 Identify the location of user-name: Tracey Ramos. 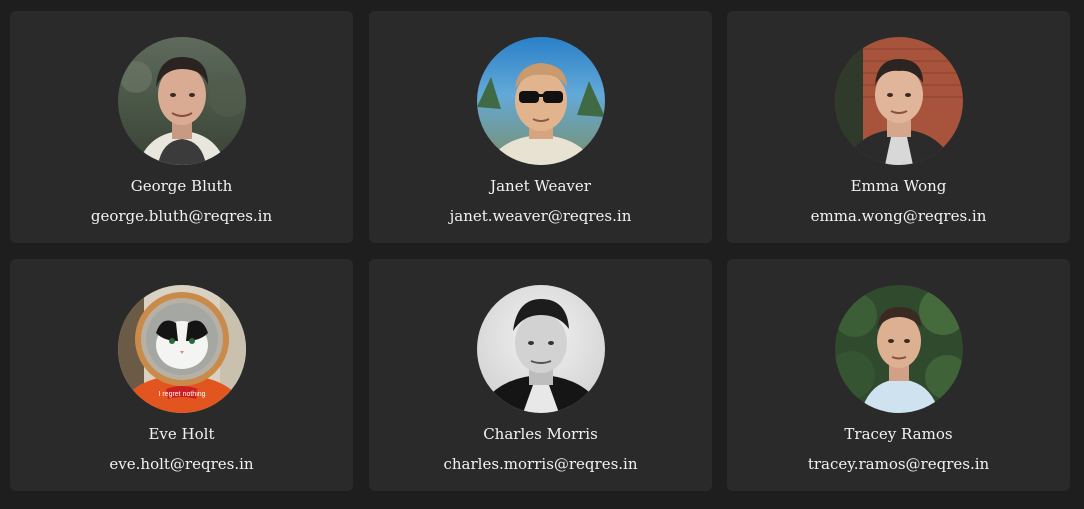
(898, 434).